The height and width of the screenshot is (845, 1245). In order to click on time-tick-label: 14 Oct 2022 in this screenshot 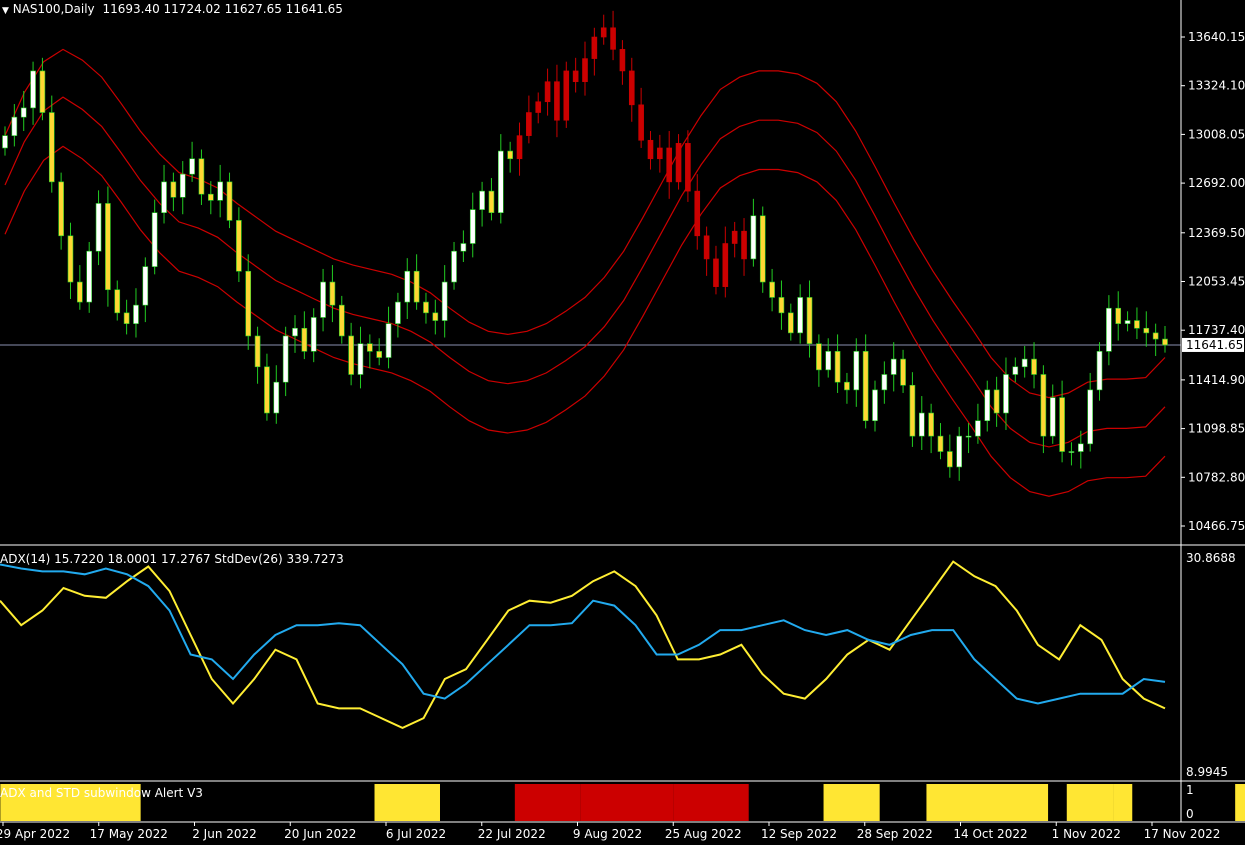, I will do `click(990, 834)`.